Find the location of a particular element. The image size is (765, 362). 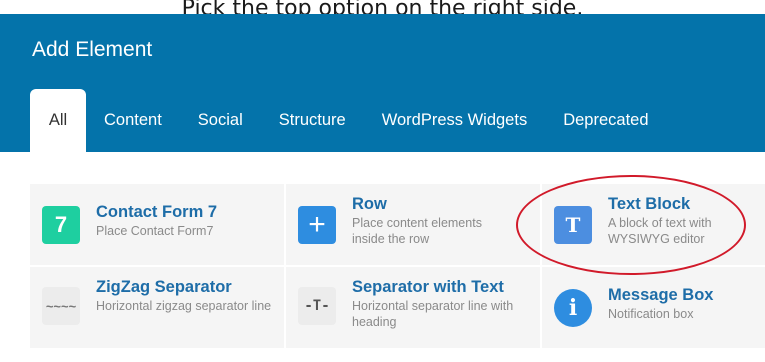

separator-text-icon: -T- is located at coordinates (317, 306).